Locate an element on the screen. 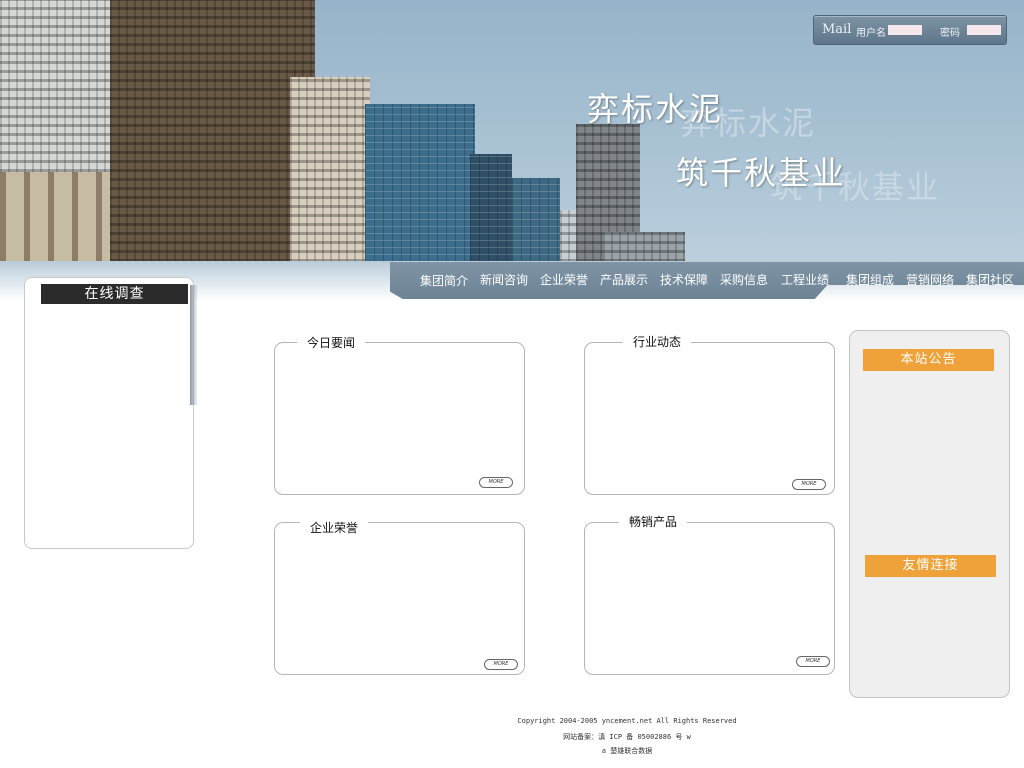  industry-news-box is located at coordinates (709, 418).